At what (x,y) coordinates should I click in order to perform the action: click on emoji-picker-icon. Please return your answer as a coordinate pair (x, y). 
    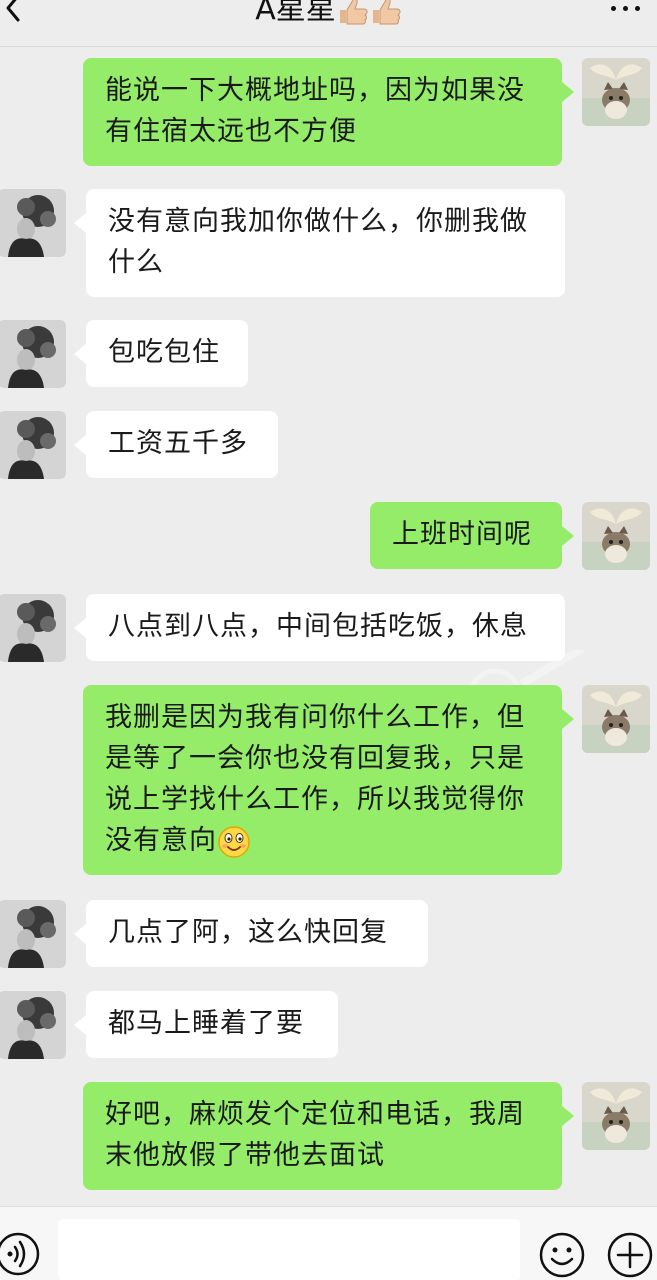
    Looking at the image, I should click on (562, 1255).